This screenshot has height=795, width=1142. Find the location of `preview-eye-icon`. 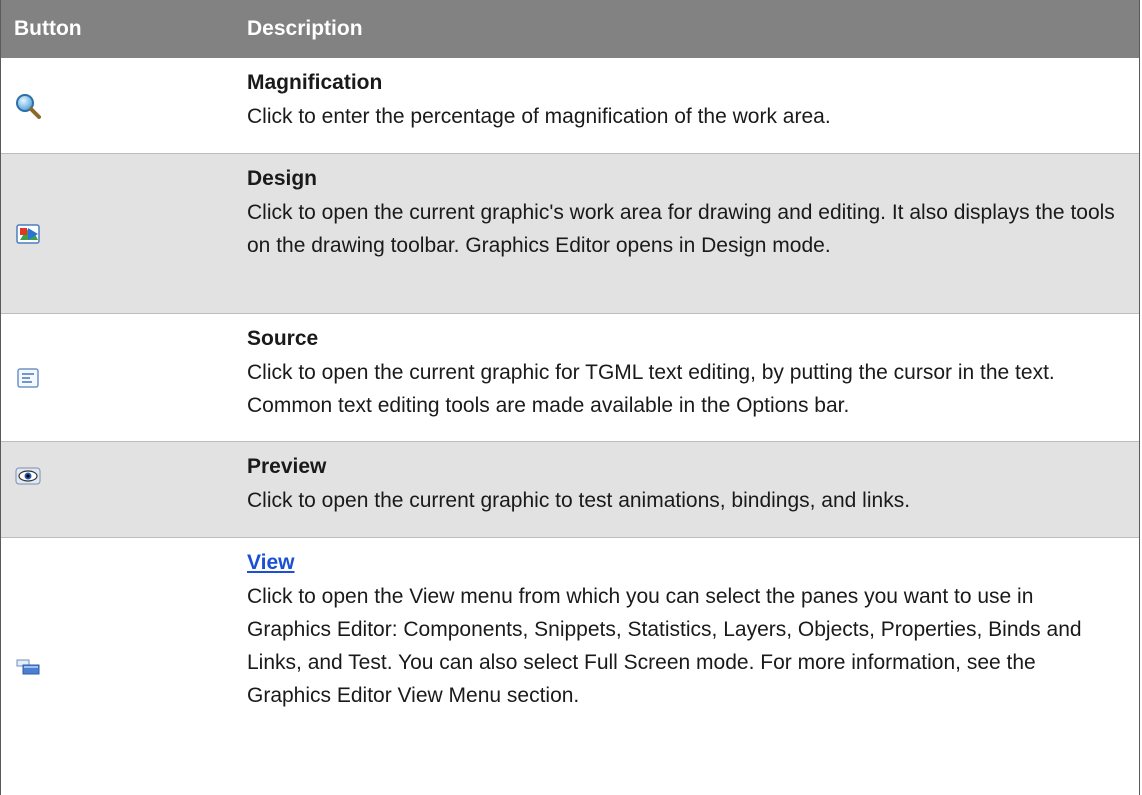

preview-eye-icon is located at coordinates (28, 476).